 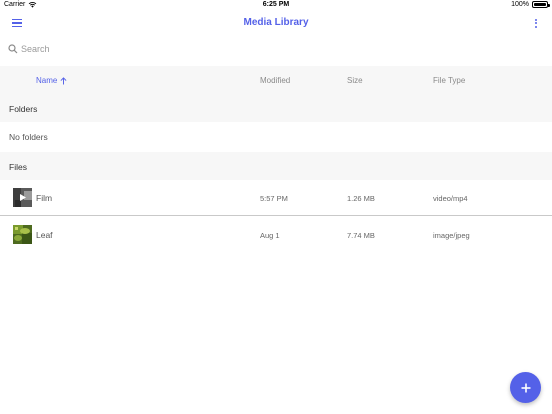 I want to click on battery-percent: 100%, so click(x=520, y=4).